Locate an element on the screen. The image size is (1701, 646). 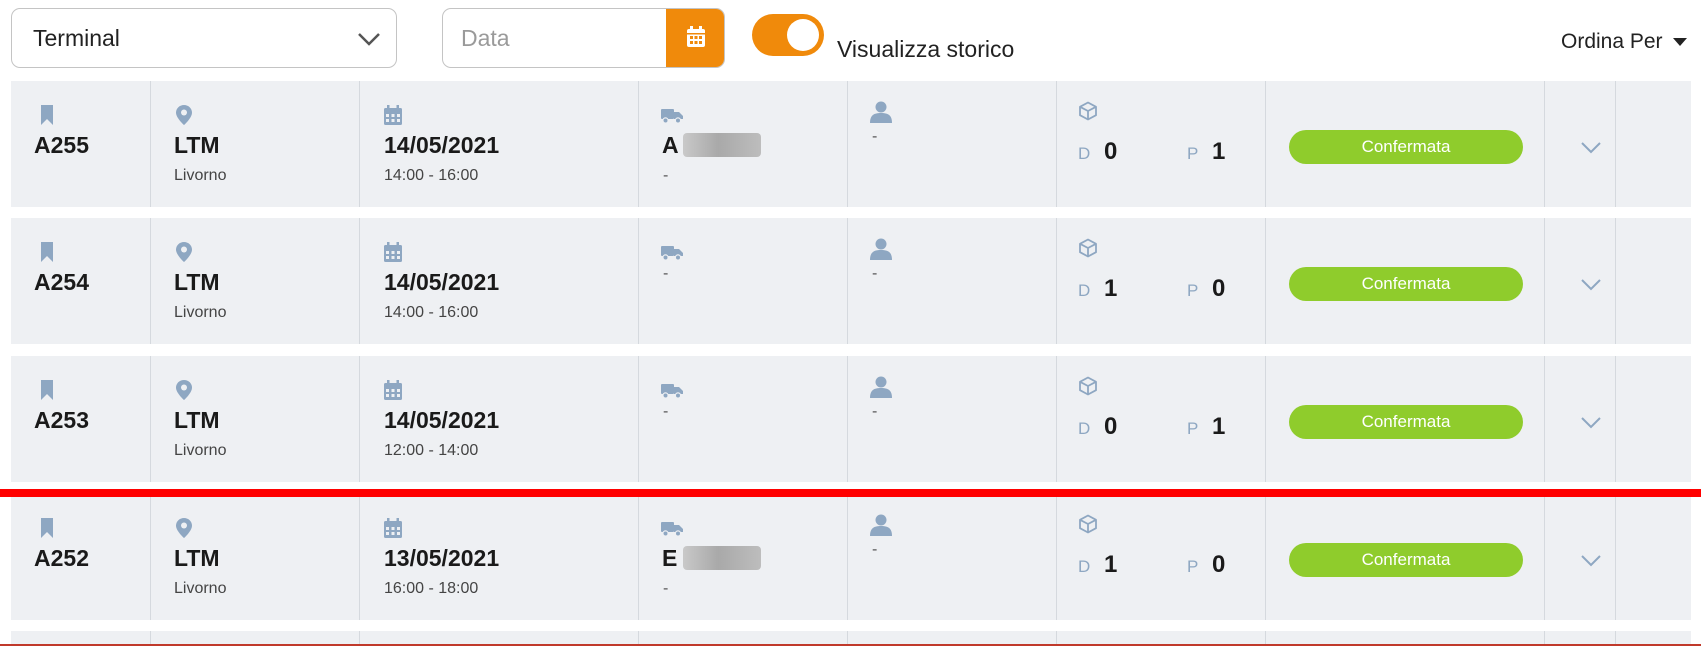
booking-id: A253 is located at coordinates (61, 420).